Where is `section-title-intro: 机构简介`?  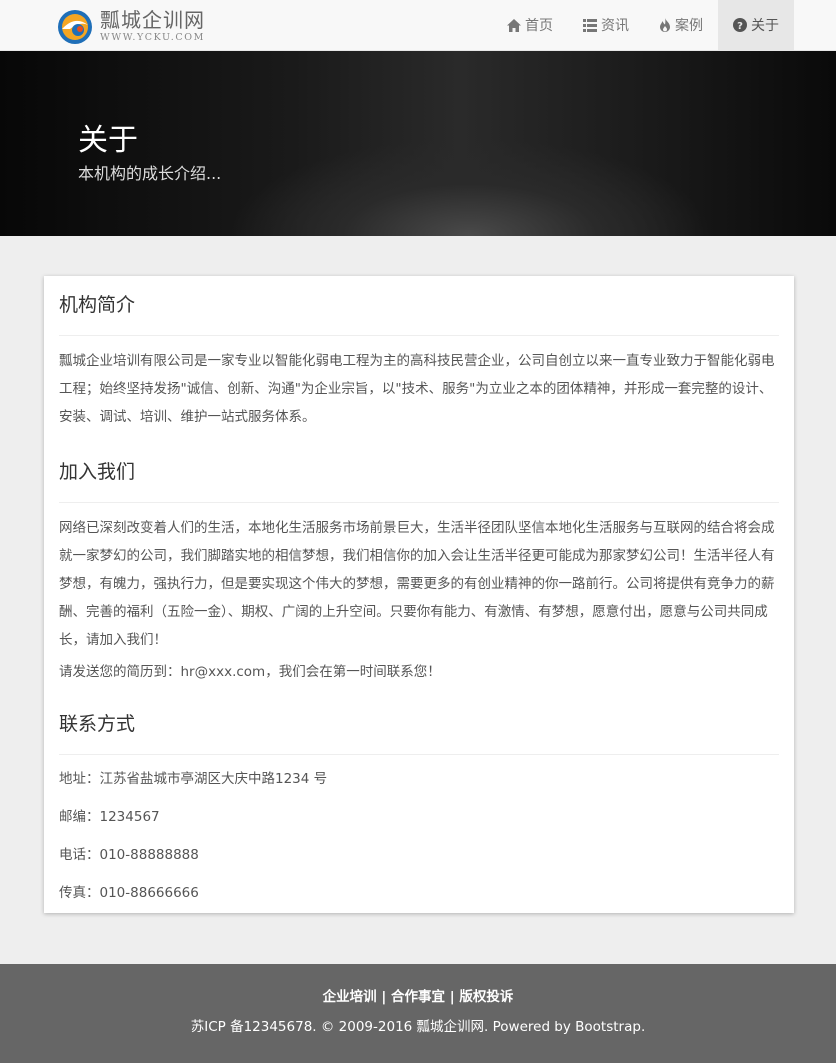 section-title-intro: 机构简介 is located at coordinates (419, 306).